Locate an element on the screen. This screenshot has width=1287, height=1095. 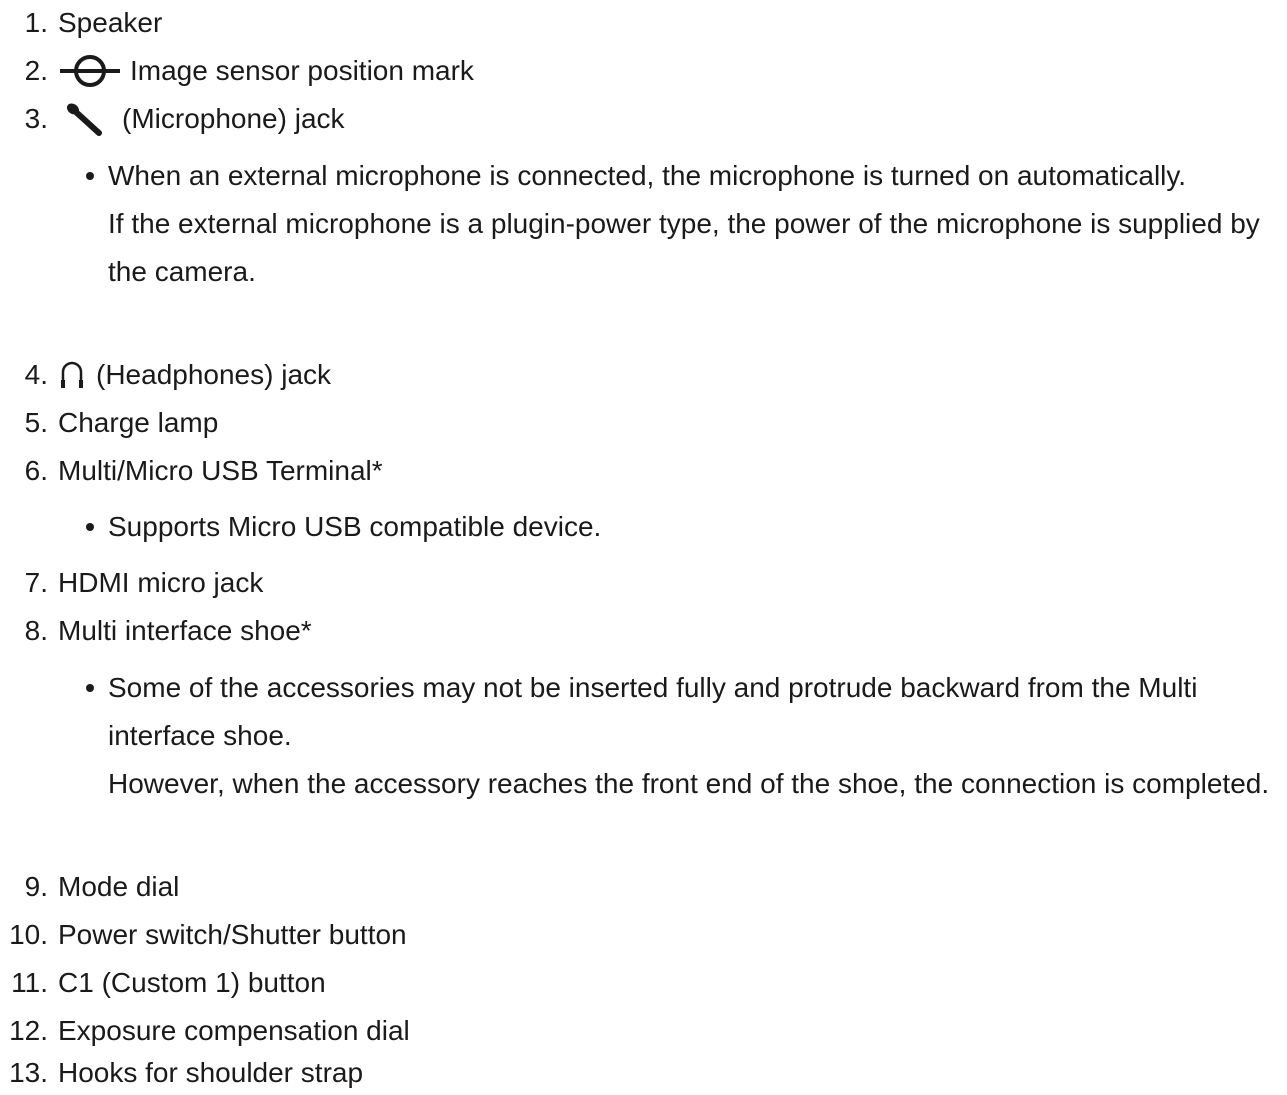
item-label: C1 (Custom 1) button is located at coordinates (192, 982).